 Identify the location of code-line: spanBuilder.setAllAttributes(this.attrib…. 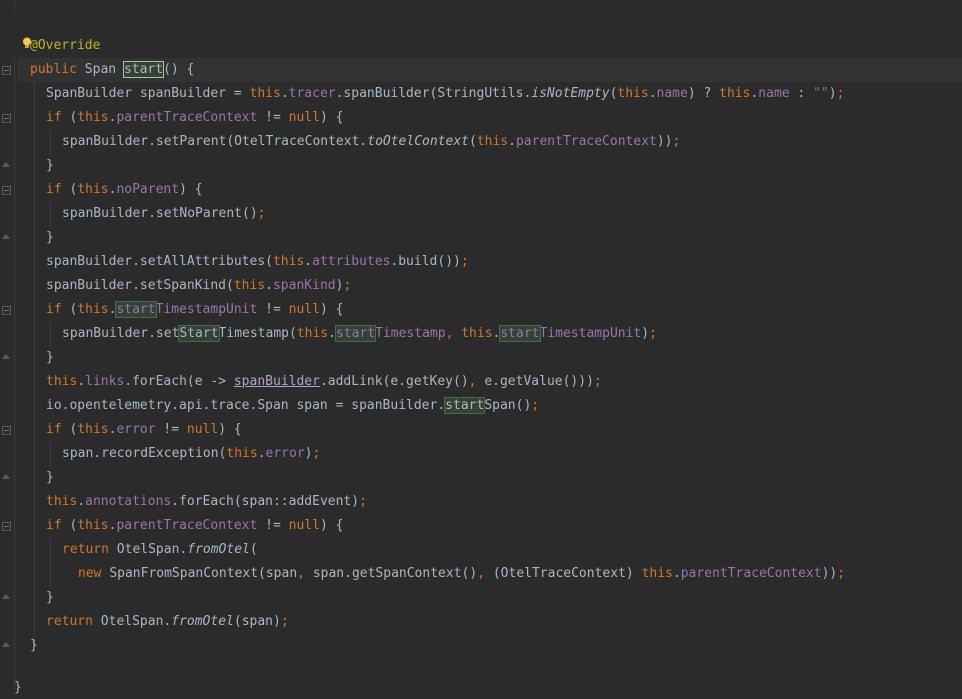
(257, 262).